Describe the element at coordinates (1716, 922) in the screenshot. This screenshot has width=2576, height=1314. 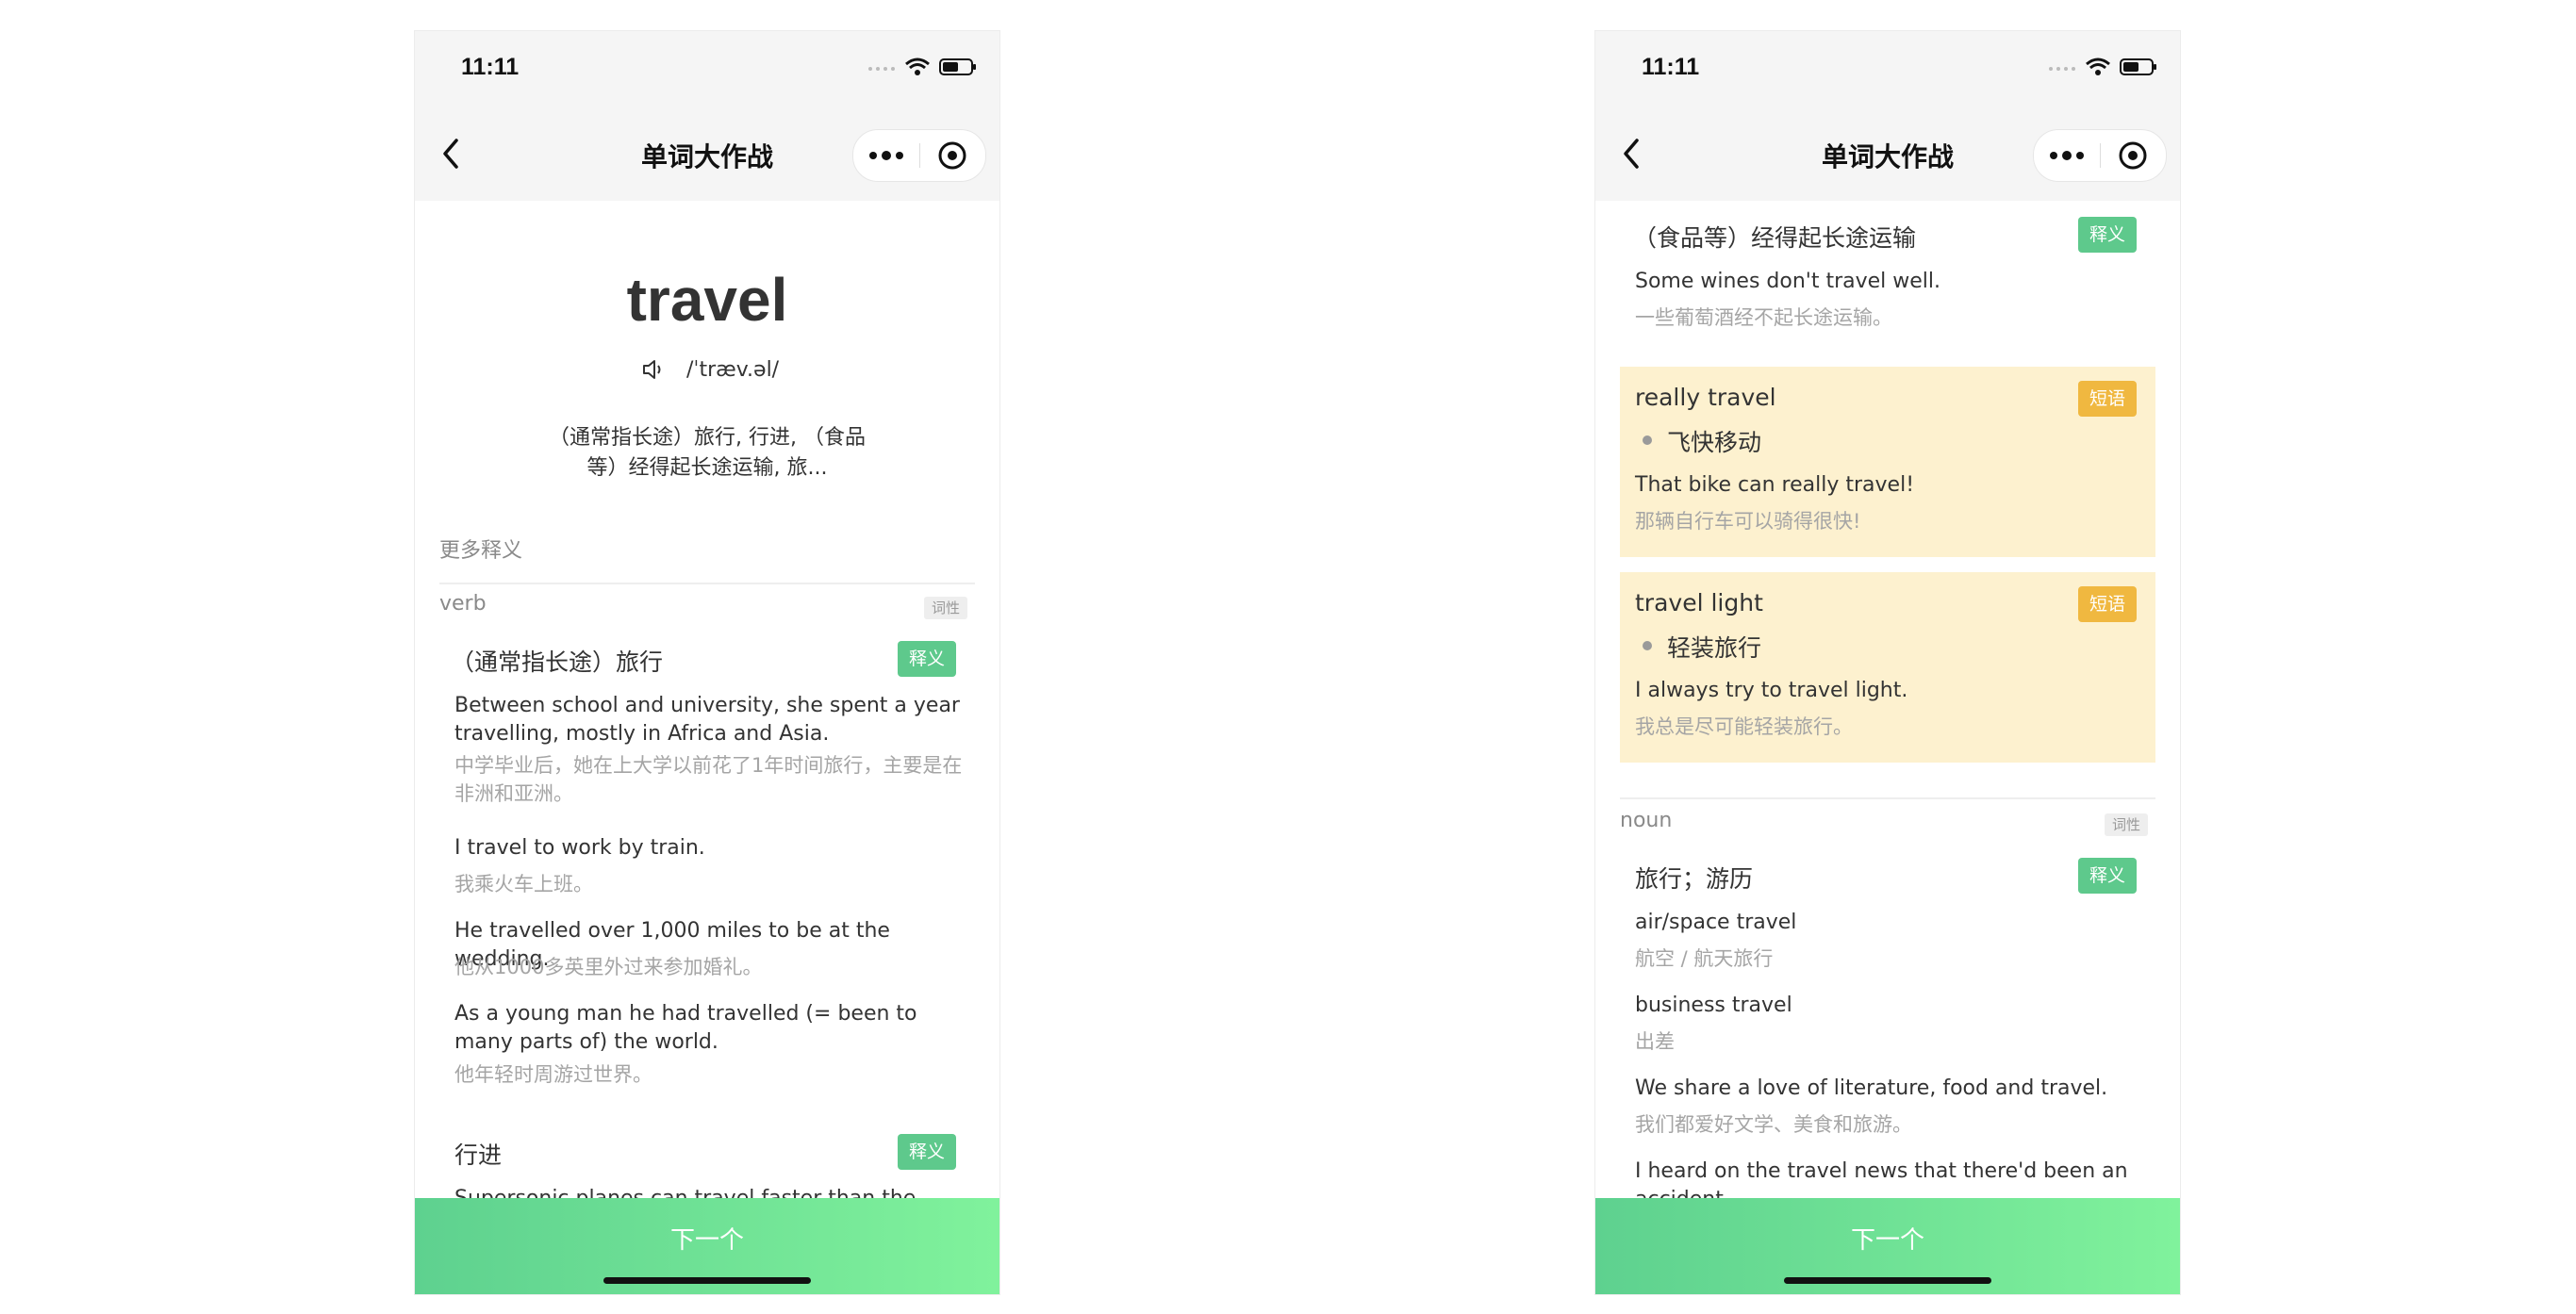
I see `example-en: air/space travel` at that location.